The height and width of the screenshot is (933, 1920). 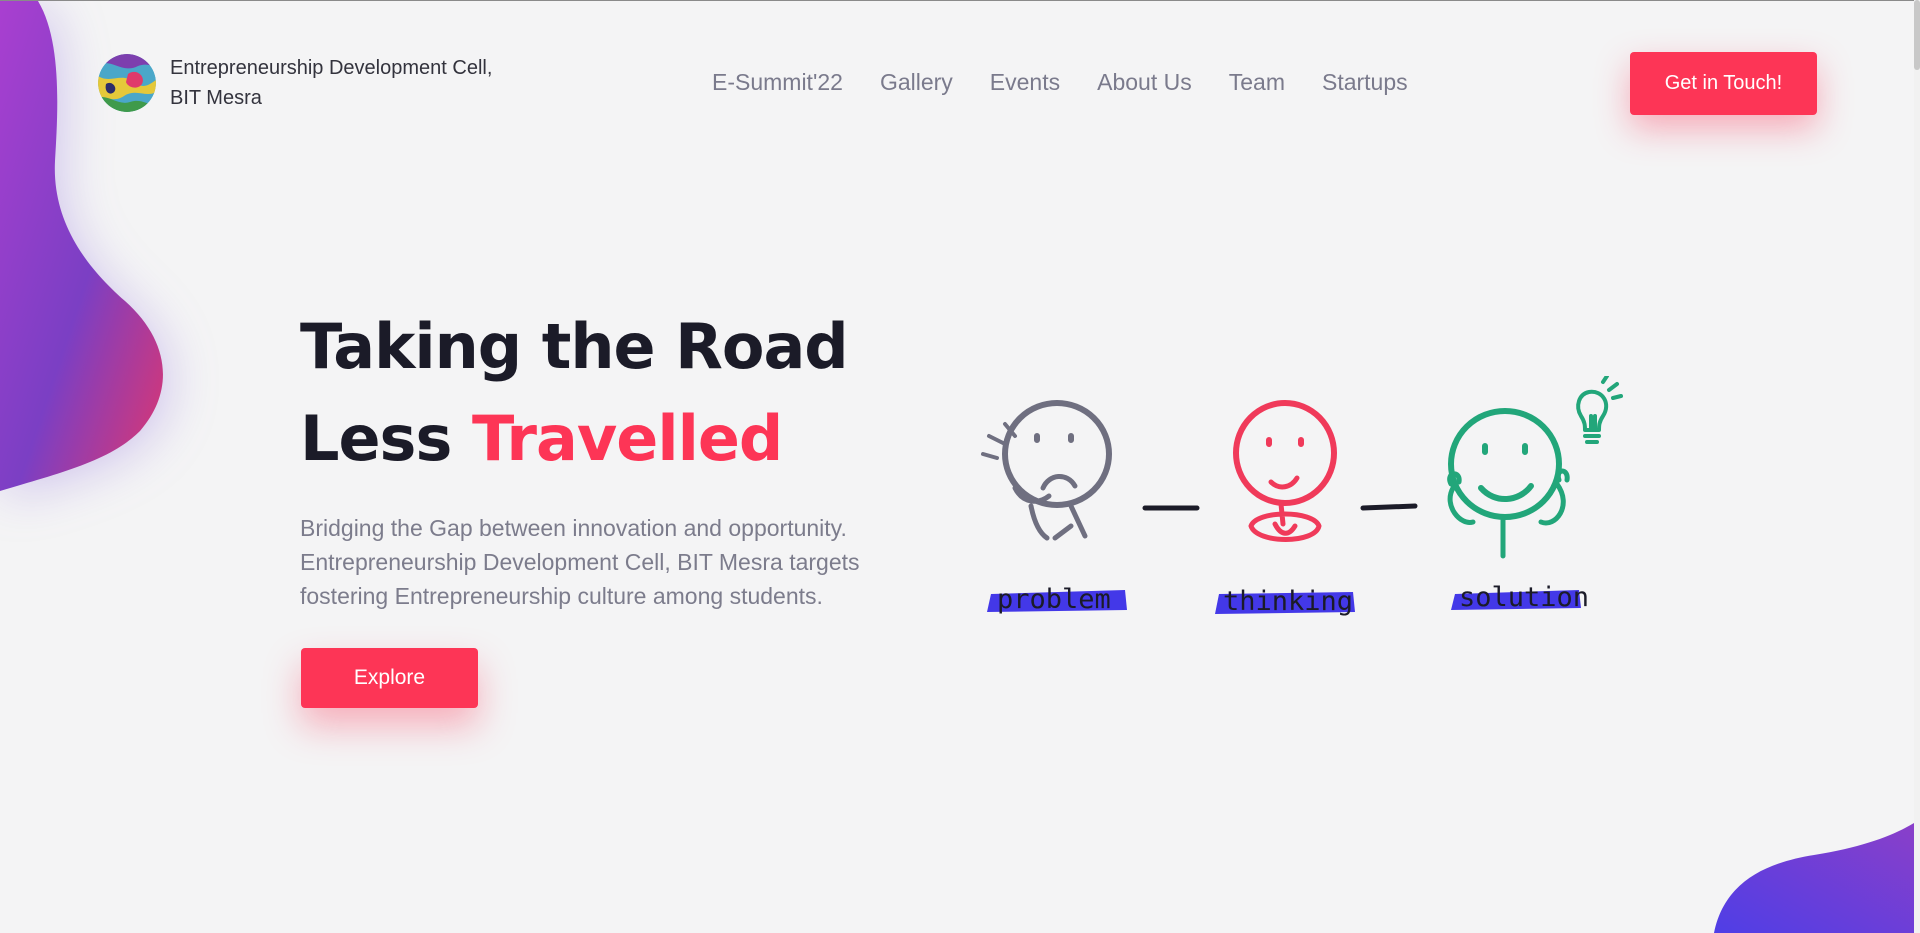 I want to click on headline-accent-wrap: Travelled, so click(x=627, y=439).